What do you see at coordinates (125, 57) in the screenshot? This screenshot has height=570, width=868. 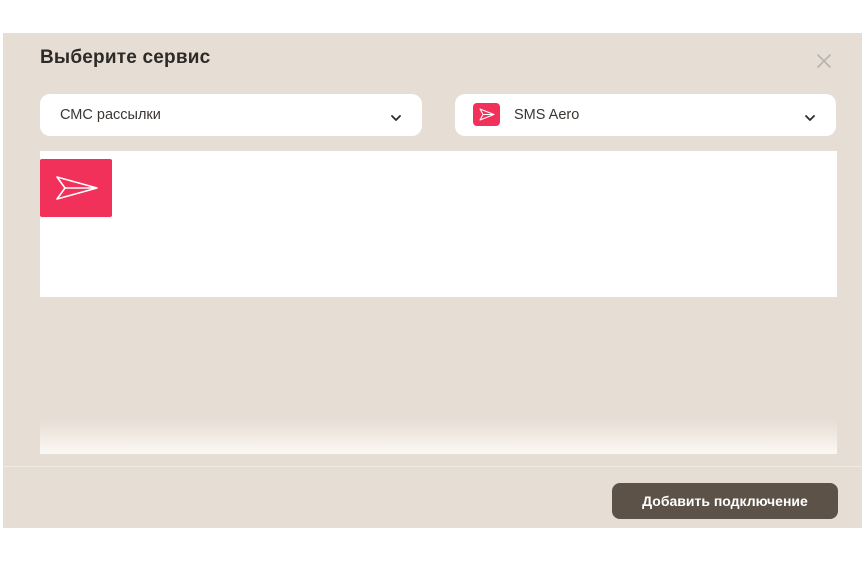 I see `dialog-title: Выберите сервис` at bounding box center [125, 57].